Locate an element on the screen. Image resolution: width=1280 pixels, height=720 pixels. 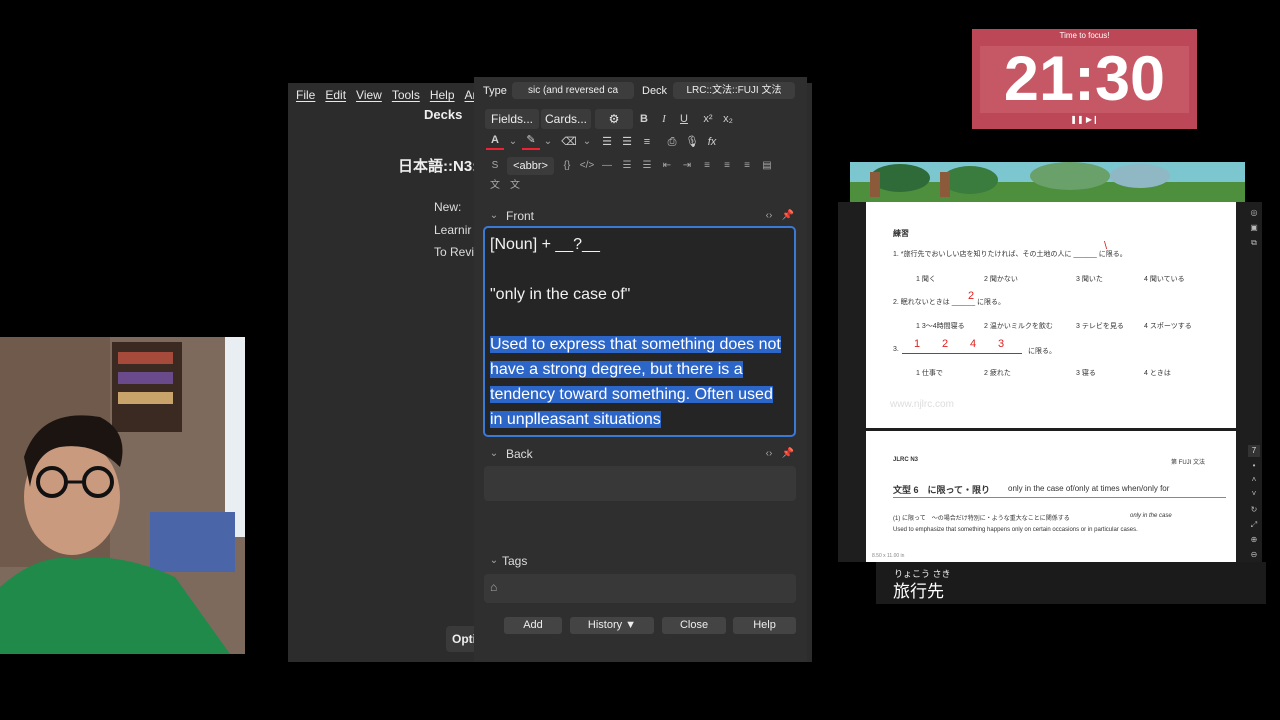
fit-icon: ⤢ is located at coordinates (1254, 525).